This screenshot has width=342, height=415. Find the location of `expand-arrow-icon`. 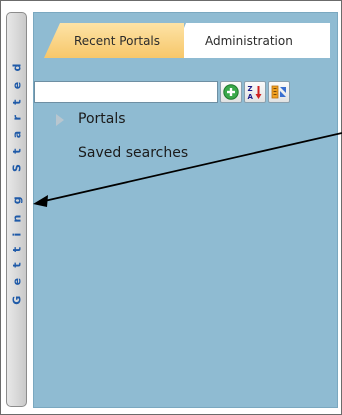

expand-arrow-icon is located at coordinates (60, 120).